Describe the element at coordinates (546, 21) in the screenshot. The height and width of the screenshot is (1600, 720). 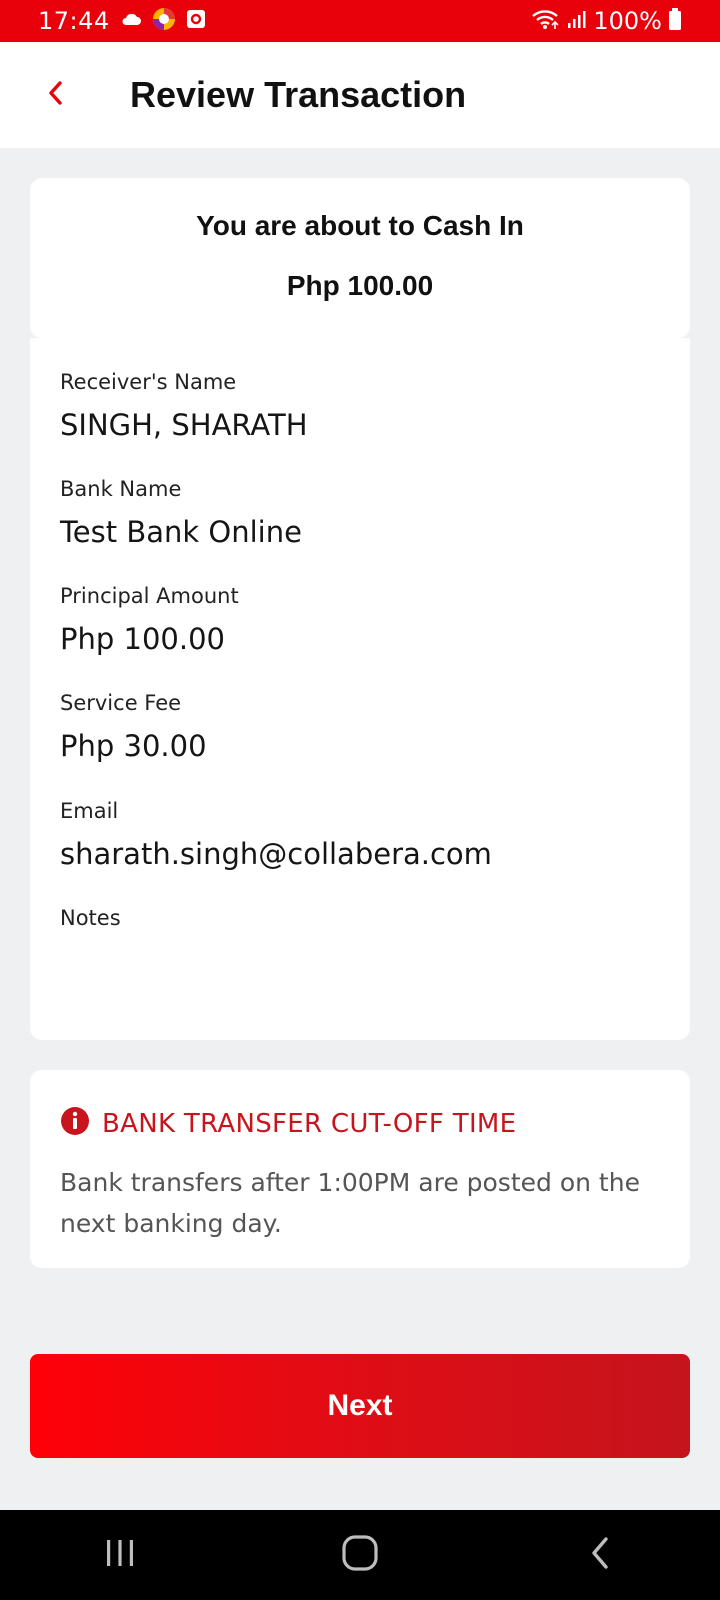
I see `wifi-icon` at that location.